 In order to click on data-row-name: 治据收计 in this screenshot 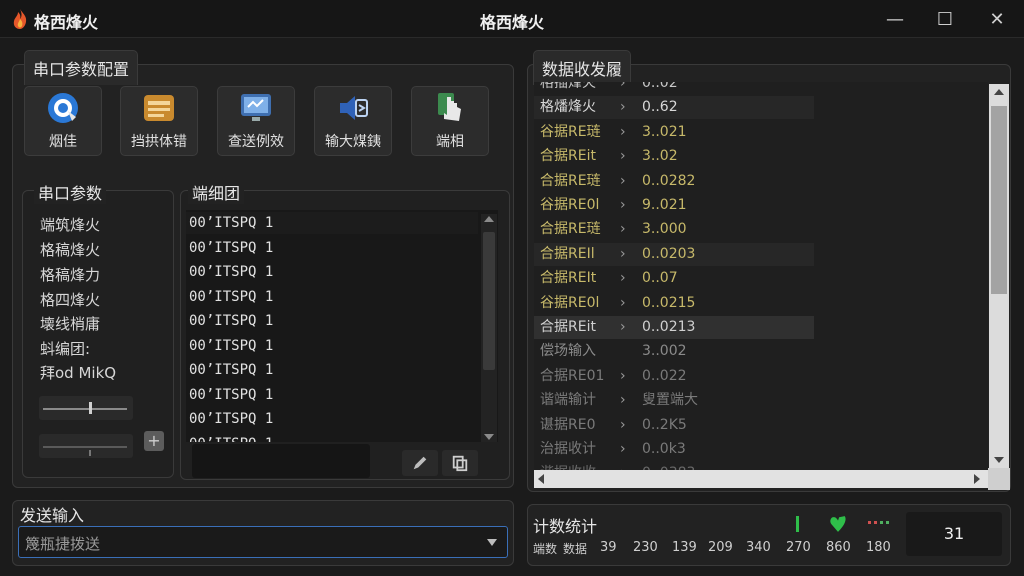, I will do `click(568, 449)`.